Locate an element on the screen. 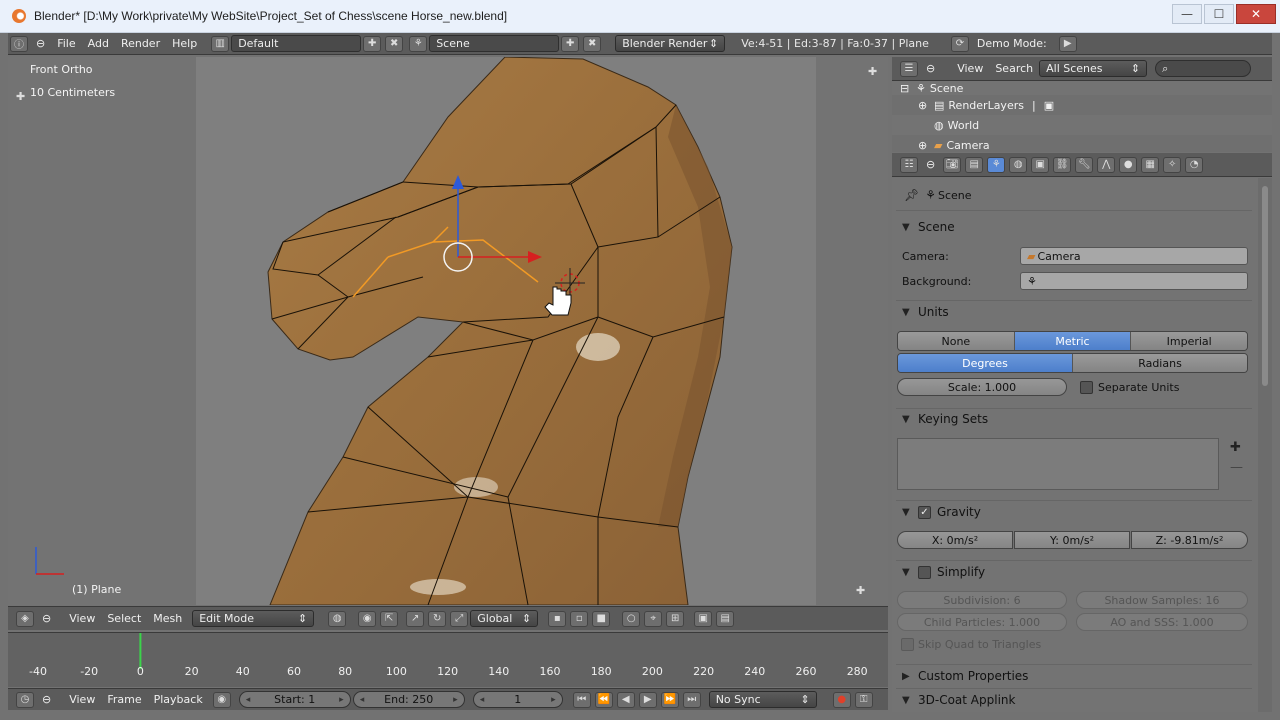 Image resolution: width=1280 pixels, height=720 pixels. simplify-panel-header: ▼ Simplify is located at coordinates (1074, 572).